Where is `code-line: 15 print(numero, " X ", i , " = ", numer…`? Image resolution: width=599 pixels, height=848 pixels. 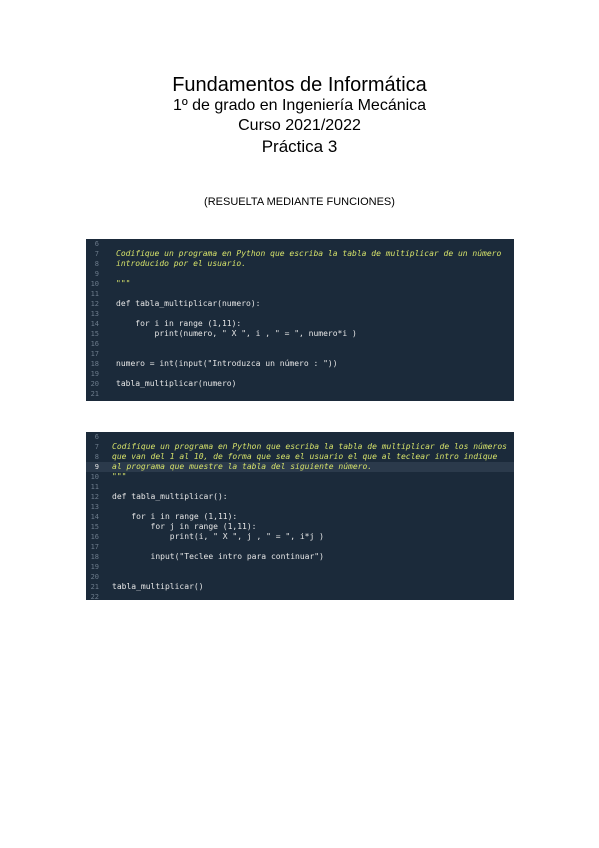
code-line: 15 print(numero, " X ", i , " = ", numer… is located at coordinates (300, 334).